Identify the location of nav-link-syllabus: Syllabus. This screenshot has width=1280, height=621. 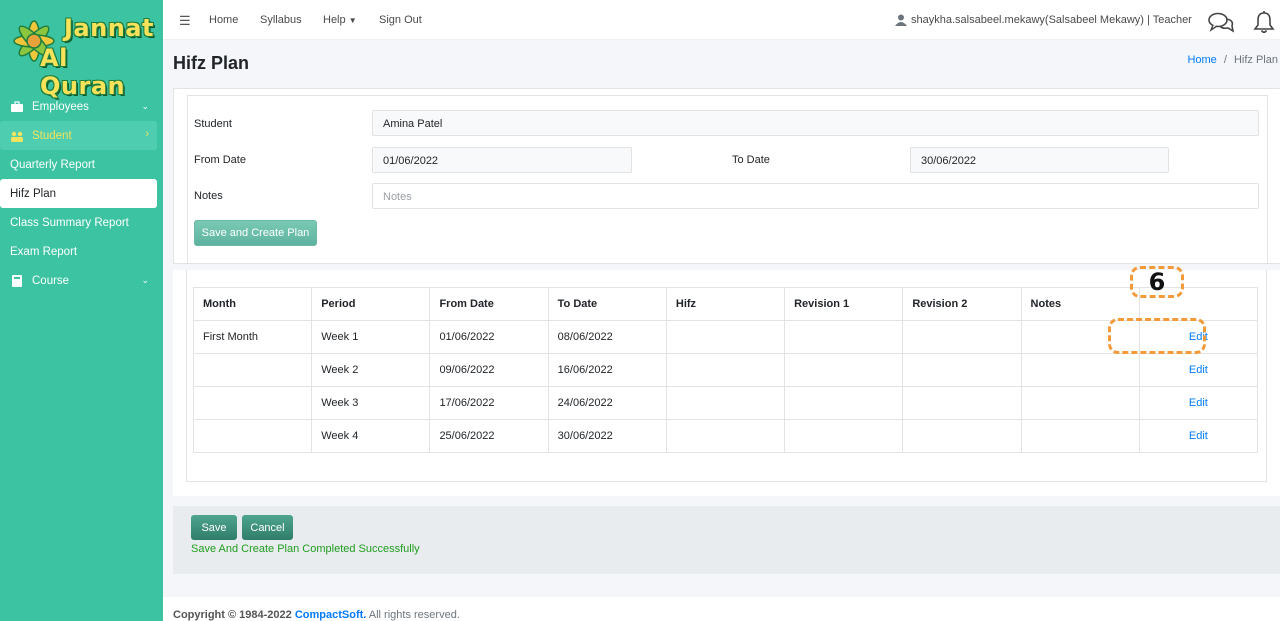
(281, 20).